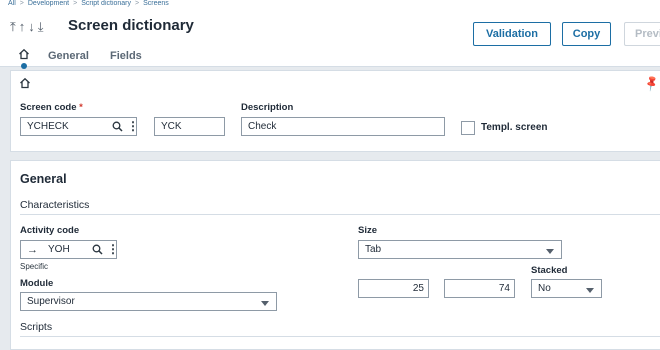 The image size is (660, 350). I want to click on last-record-icon: ⤓, so click(42, 26).